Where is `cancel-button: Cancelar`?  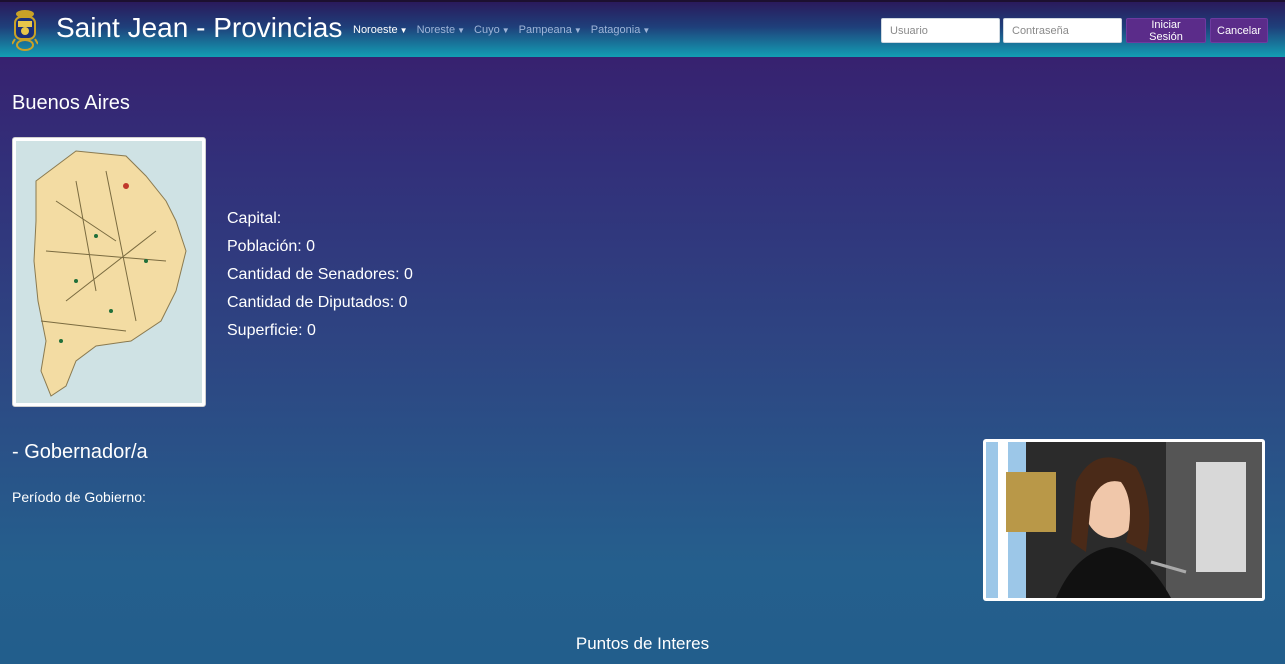 cancel-button: Cancelar is located at coordinates (1239, 30).